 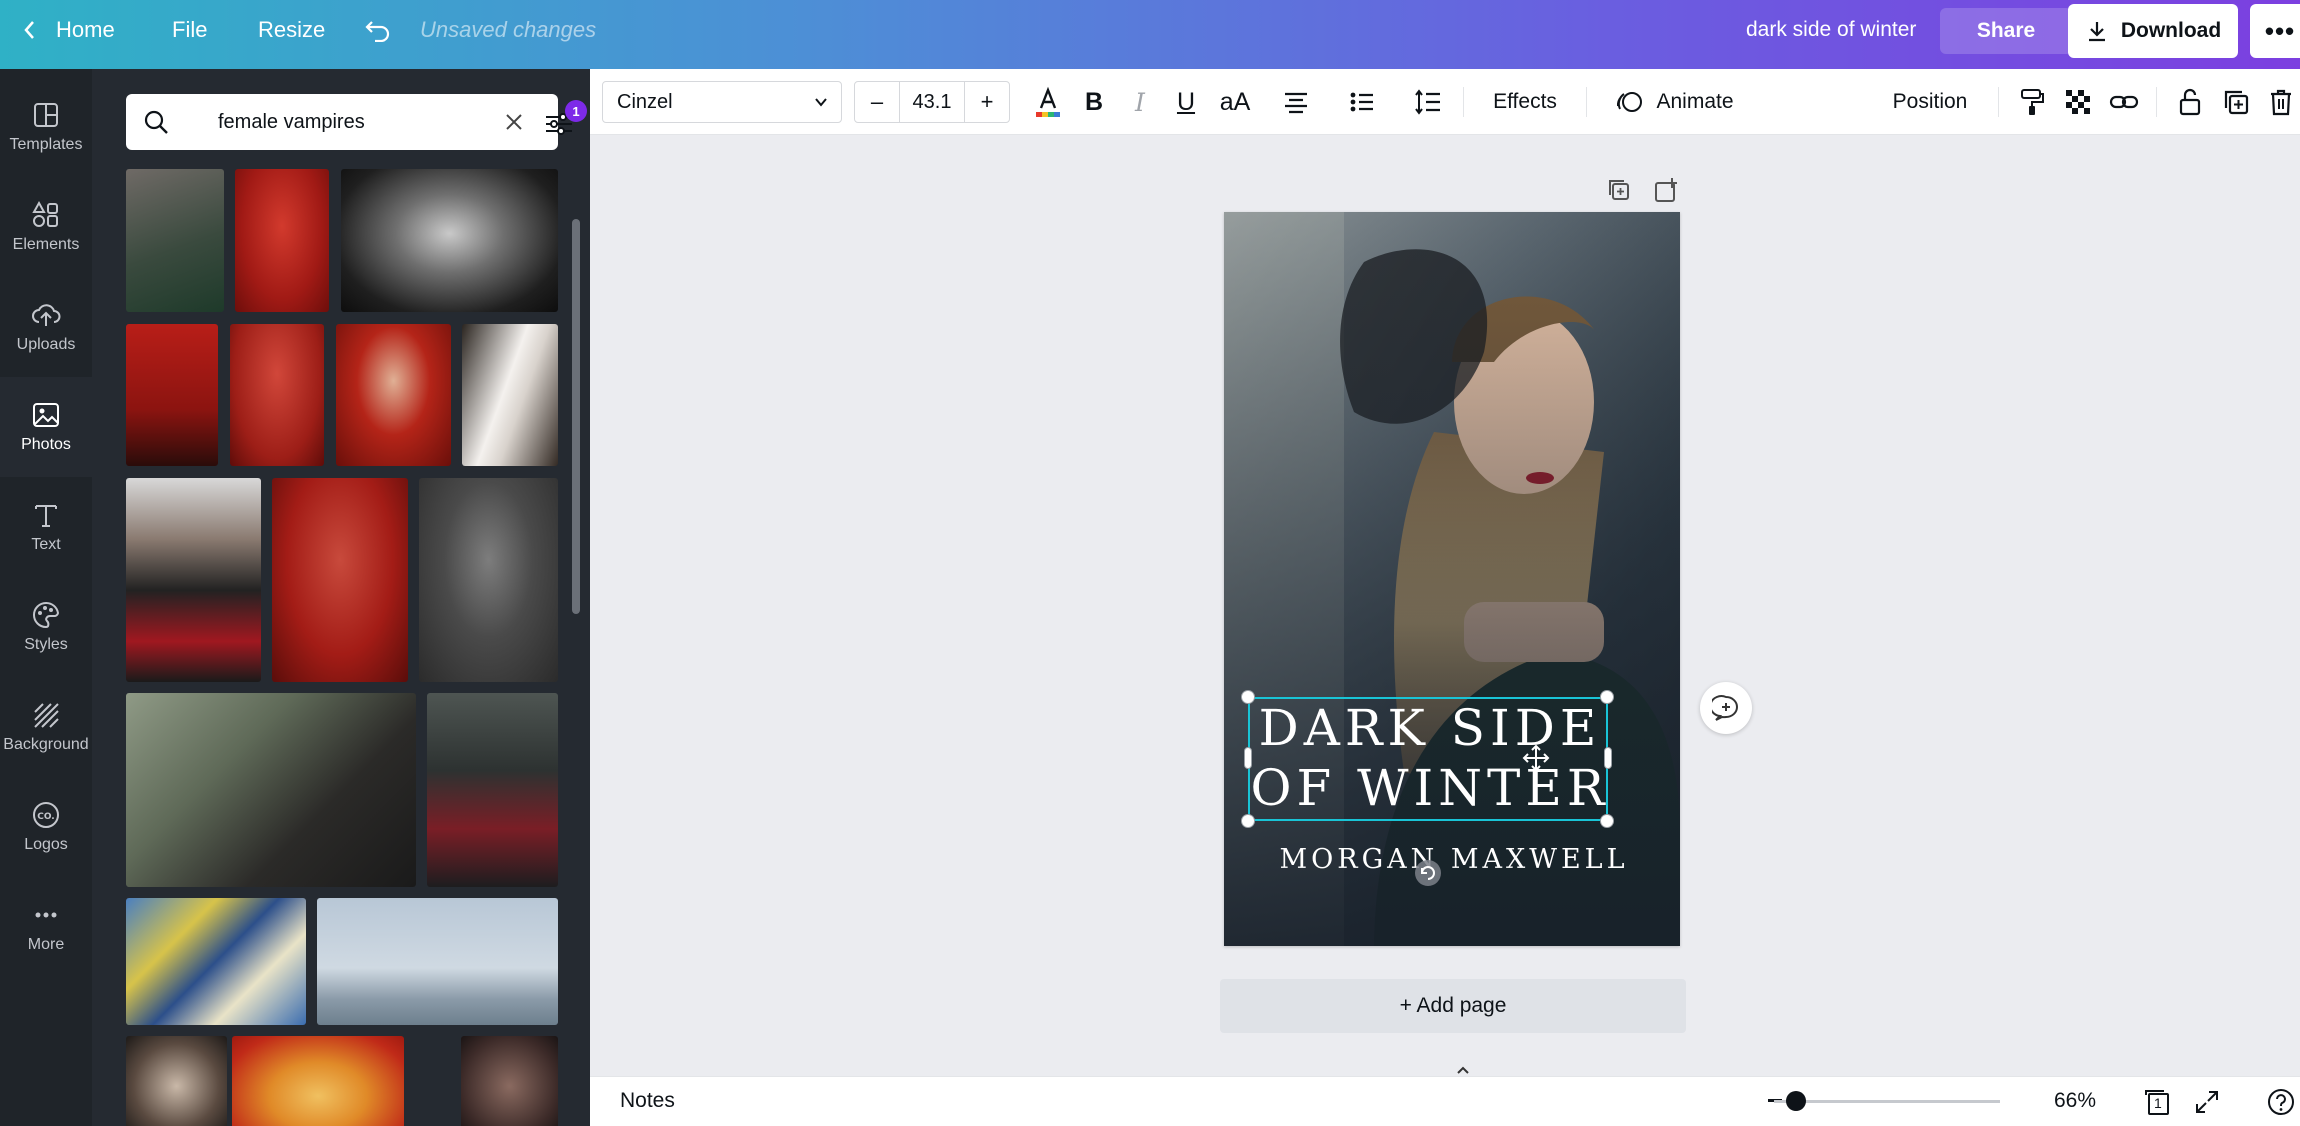 What do you see at coordinates (1094, 102) in the screenshot?
I see `bold-button: B` at bounding box center [1094, 102].